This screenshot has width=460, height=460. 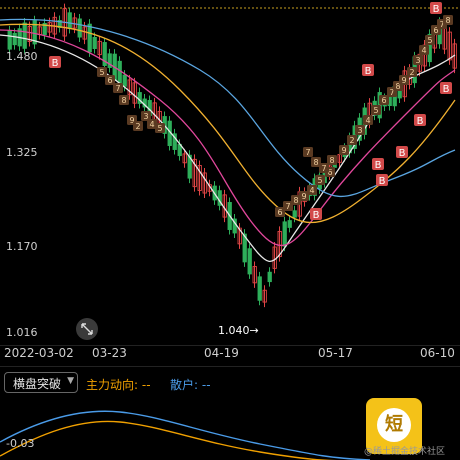 What do you see at coordinates (22, 56) in the screenshot?
I see `price-label-1: 1.480` at bounding box center [22, 56].